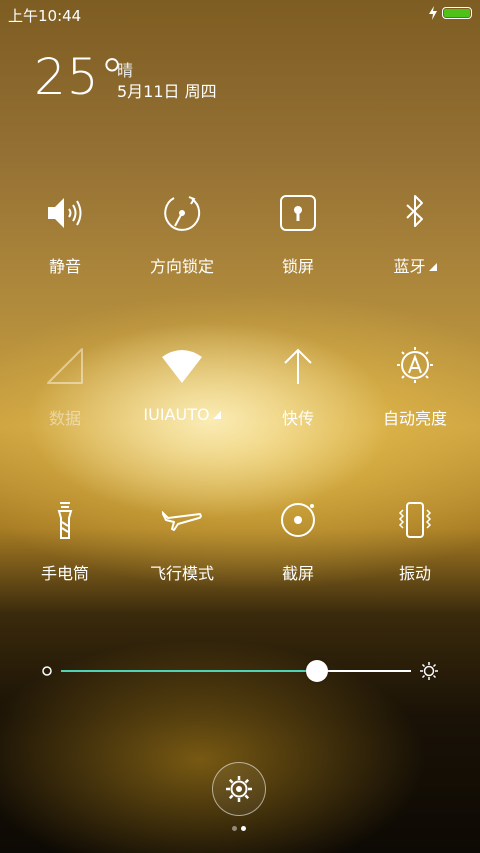  What do you see at coordinates (415, 243) in the screenshot?
I see `toggle-bluetooth: 蓝牙` at bounding box center [415, 243].